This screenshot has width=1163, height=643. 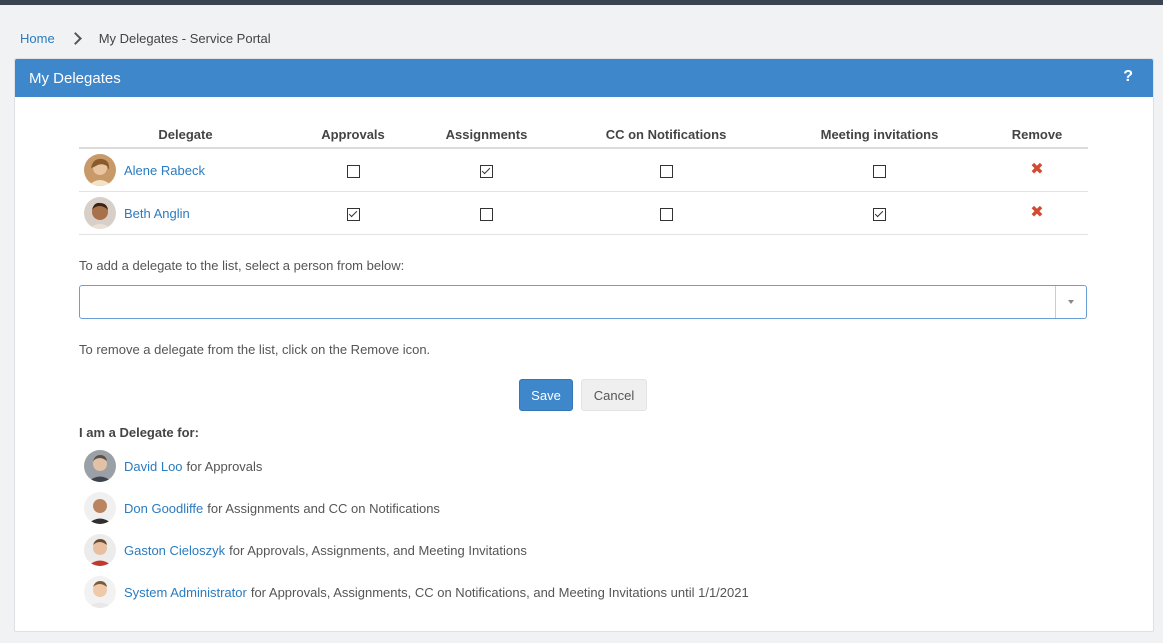 I want to click on help-icon: ?, so click(x=1128, y=77).